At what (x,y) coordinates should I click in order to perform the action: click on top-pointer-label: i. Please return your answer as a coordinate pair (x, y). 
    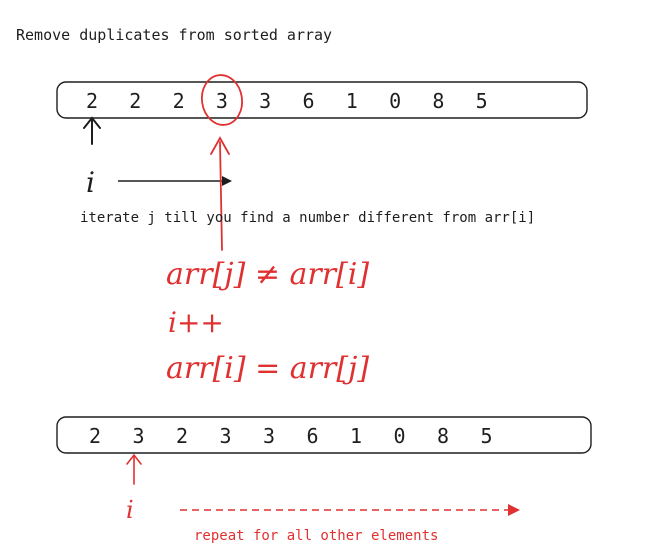
    Looking at the image, I should click on (90, 182).